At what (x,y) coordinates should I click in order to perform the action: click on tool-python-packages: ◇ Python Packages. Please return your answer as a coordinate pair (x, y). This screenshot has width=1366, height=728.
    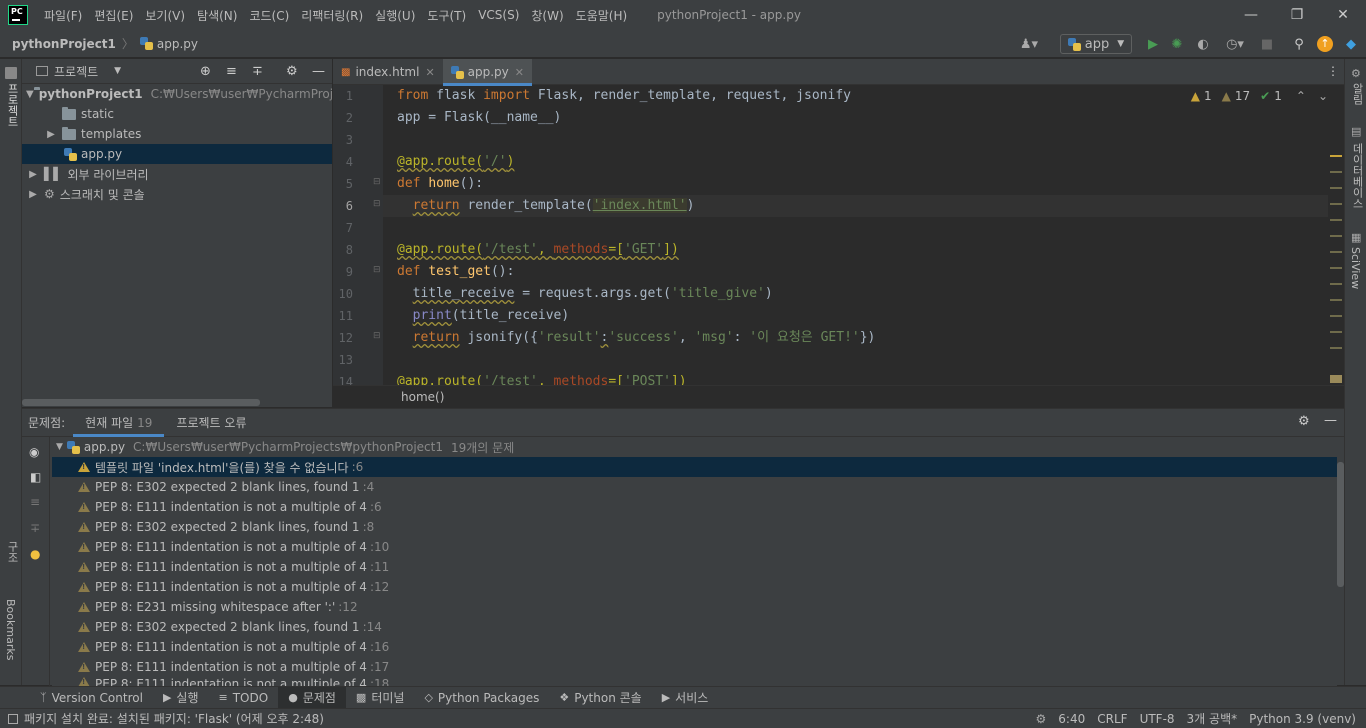
    Looking at the image, I should click on (481, 698).